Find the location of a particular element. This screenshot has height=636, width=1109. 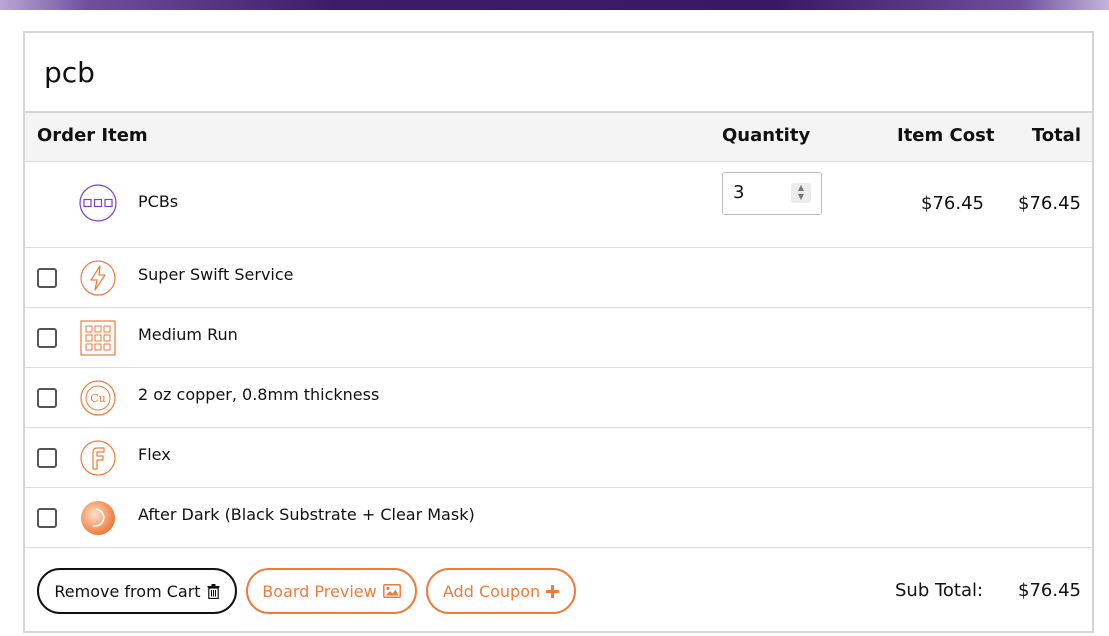

board-preview-button: Board Preview is located at coordinates (331, 591).